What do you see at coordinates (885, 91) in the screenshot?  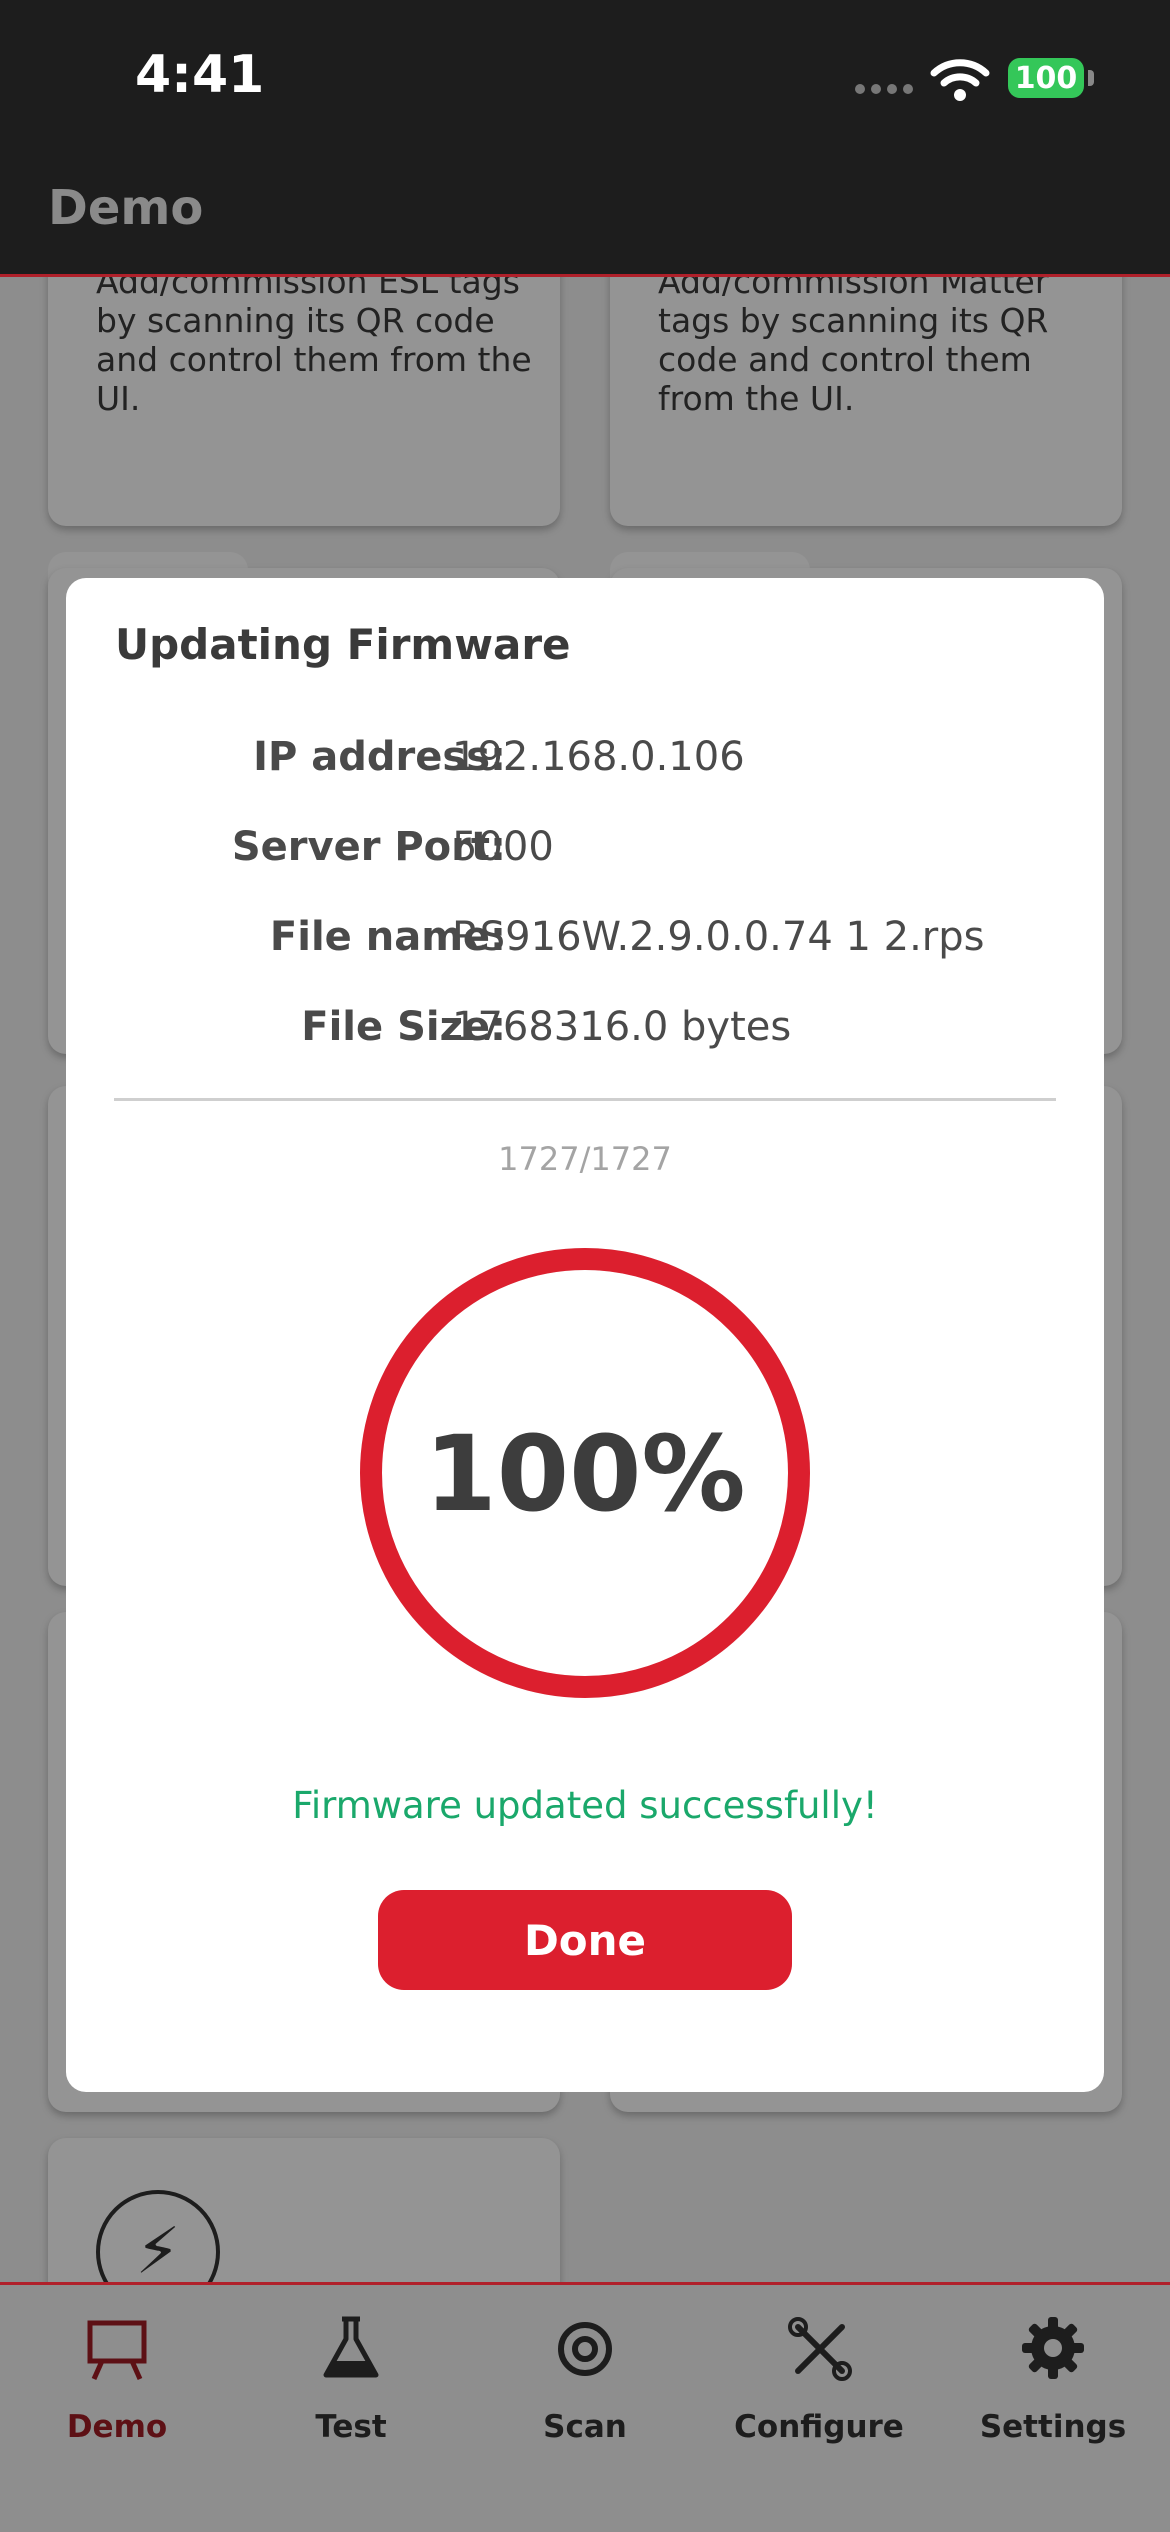 I see `cellular-signal-icon` at bounding box center [885, 91].